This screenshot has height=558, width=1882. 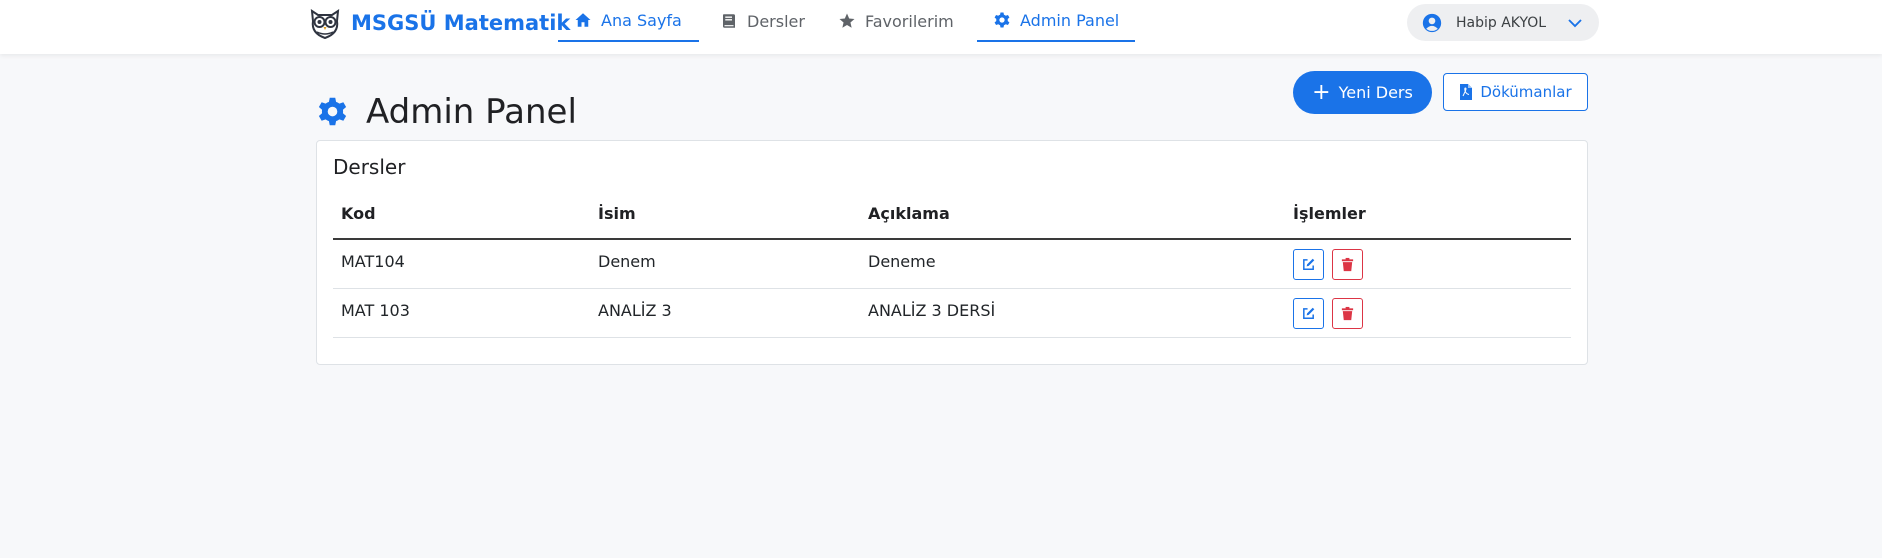 I want to click on home-icon, so click(x=583, y=20).